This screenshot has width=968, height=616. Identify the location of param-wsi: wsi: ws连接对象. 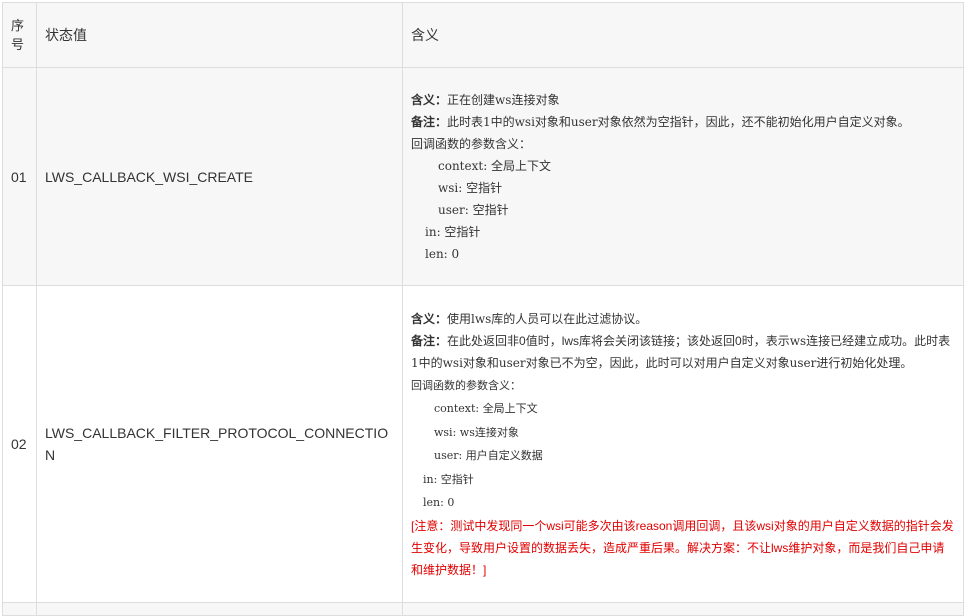
(476, 432).